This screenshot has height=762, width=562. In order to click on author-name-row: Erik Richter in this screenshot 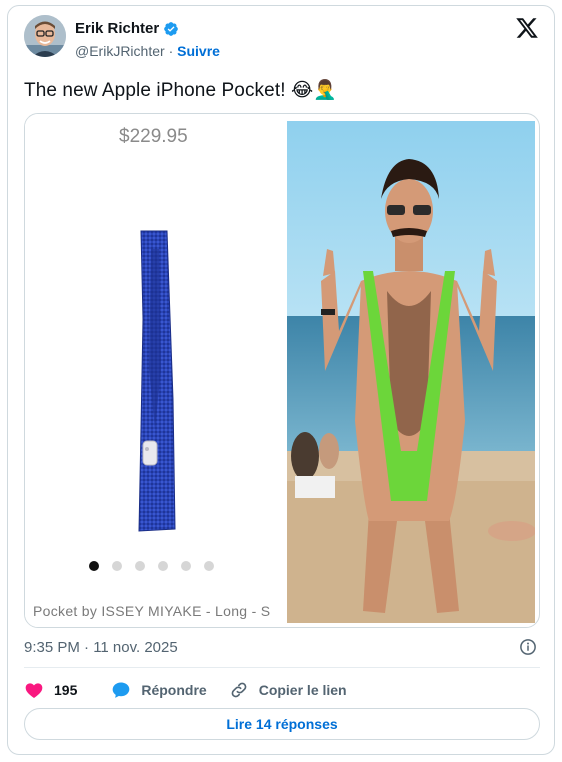, I will do `click(127, 28)`.